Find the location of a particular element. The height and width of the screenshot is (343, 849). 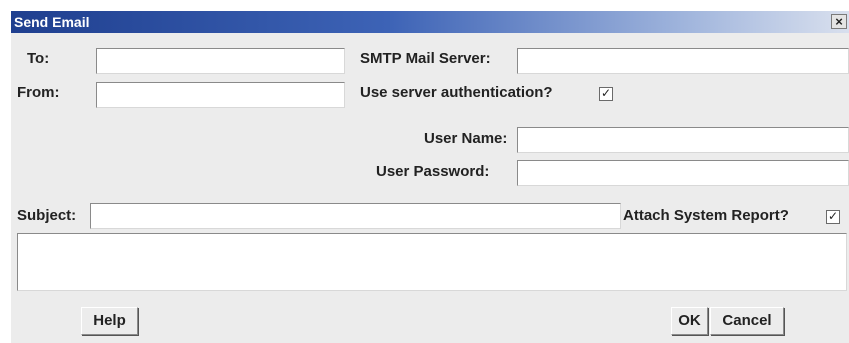

attach-report-label: Attach System Report? is located at coordinates (706, 215).